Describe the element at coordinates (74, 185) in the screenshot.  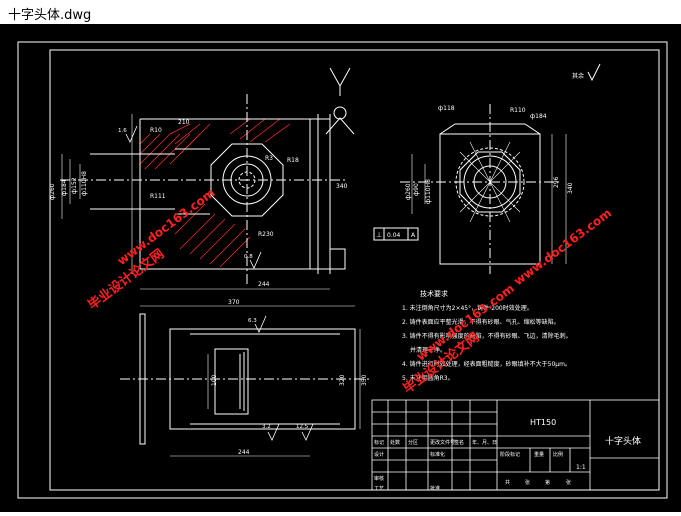
I see `dim-front-dia-3: ф152` at that location.